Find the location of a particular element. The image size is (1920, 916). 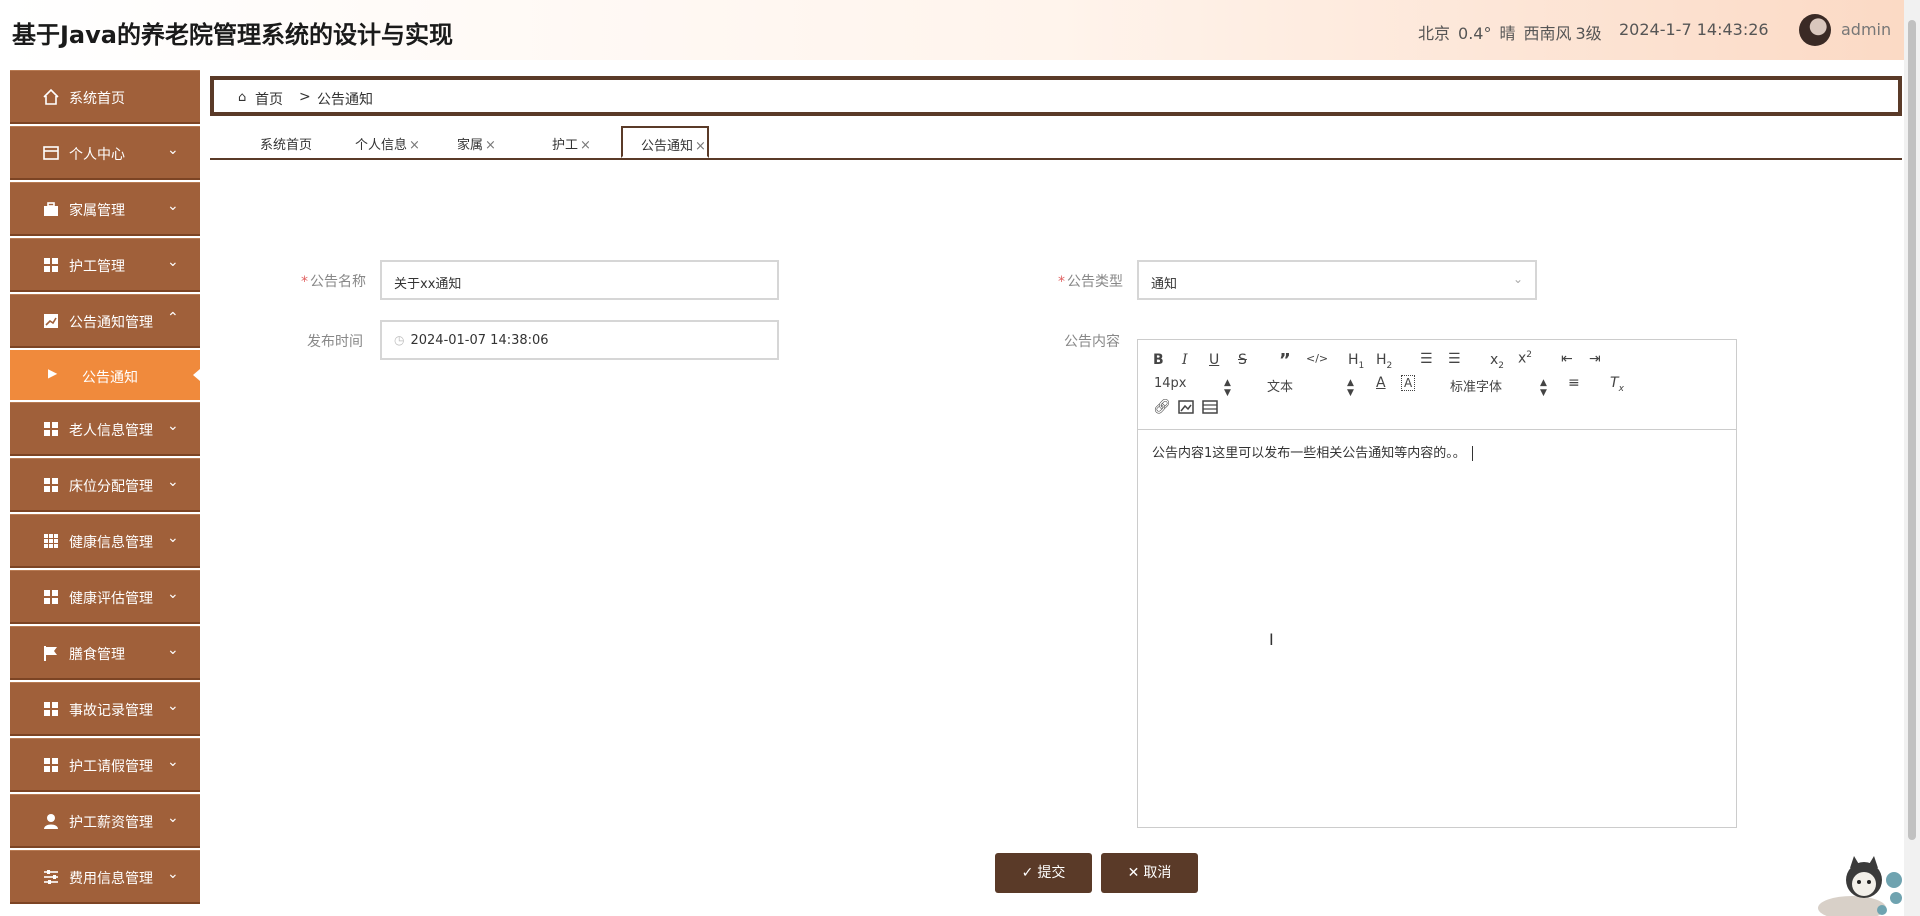

sidebar-item-label: 床位分配管理 is located at coordinates (111, 487).